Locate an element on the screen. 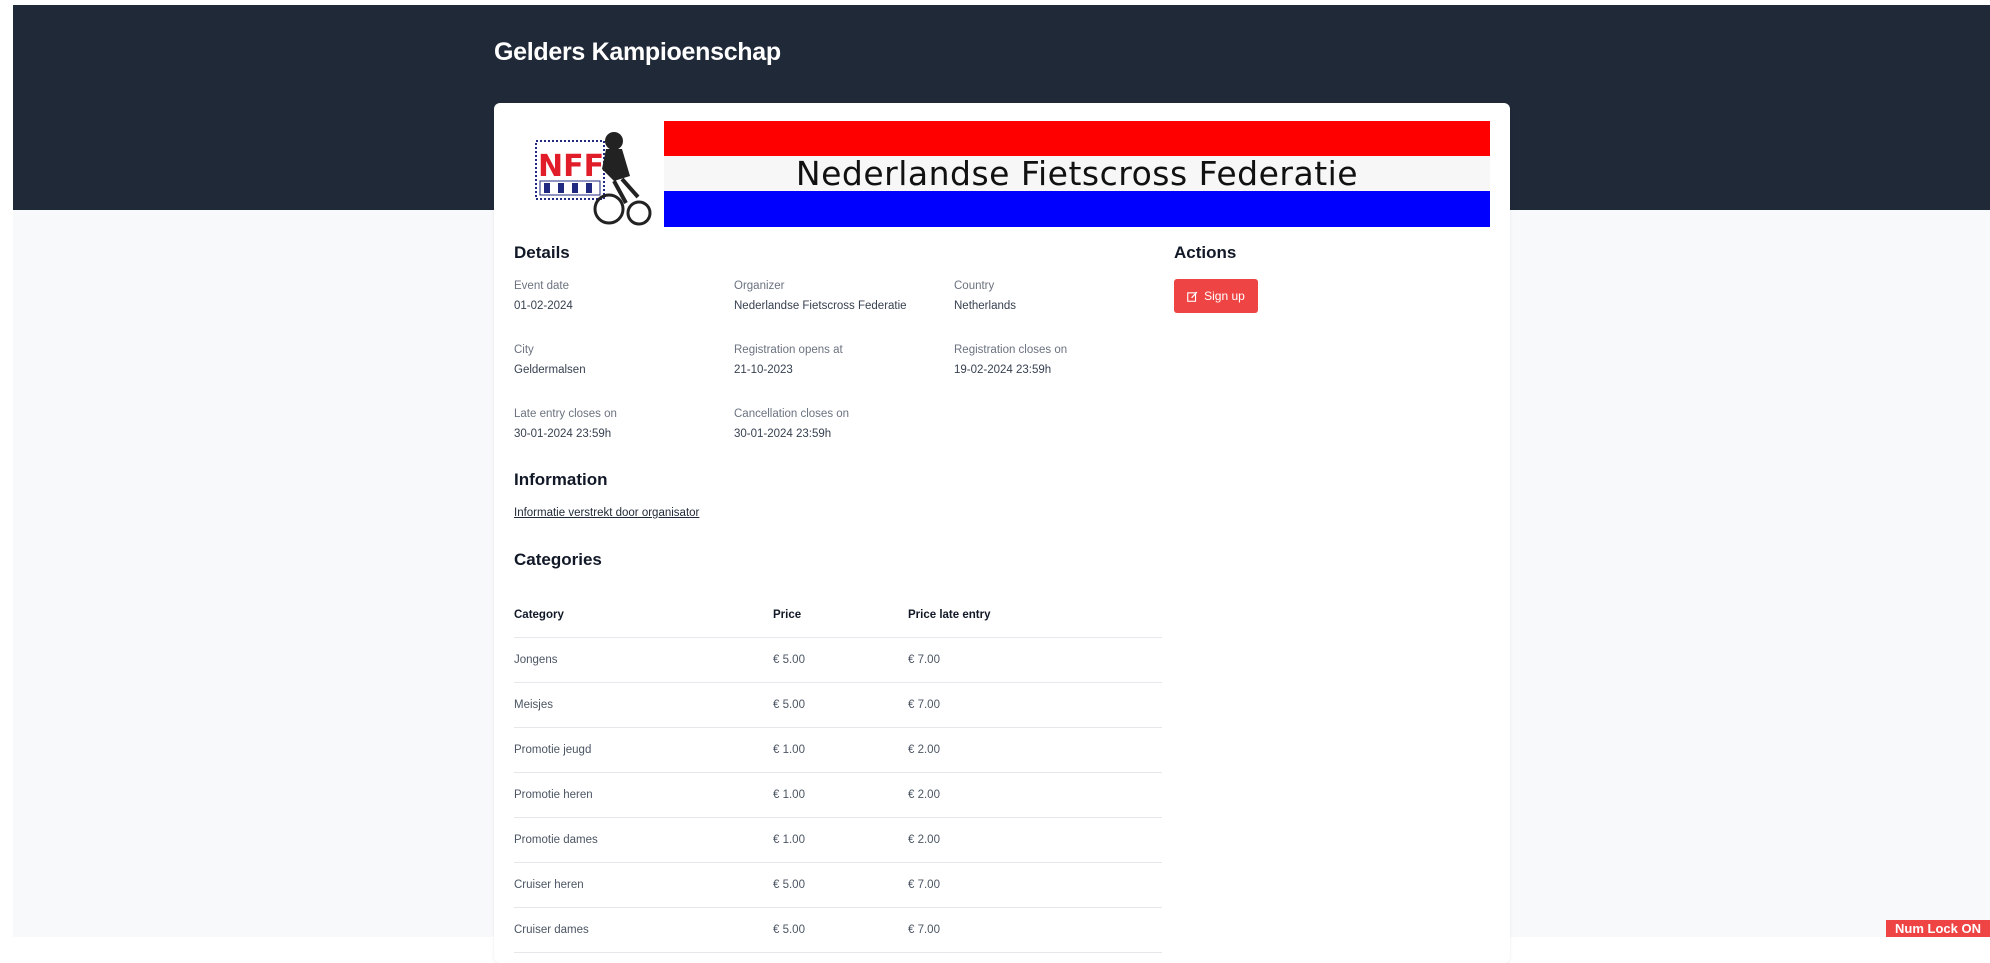 Image resolution: width=1990 pixels, height=963 pixels. information-heading: Information is located at coordinates (561, 479).